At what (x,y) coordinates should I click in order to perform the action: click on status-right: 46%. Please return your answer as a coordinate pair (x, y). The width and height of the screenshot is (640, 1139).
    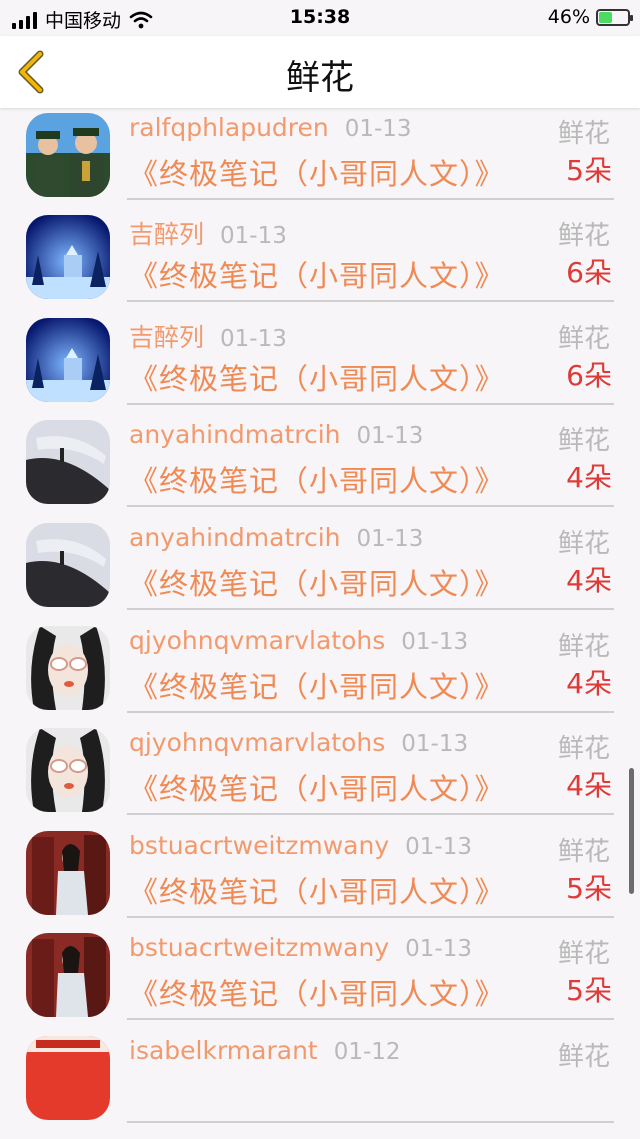
    Looking at the image, I should click on (590, 17).